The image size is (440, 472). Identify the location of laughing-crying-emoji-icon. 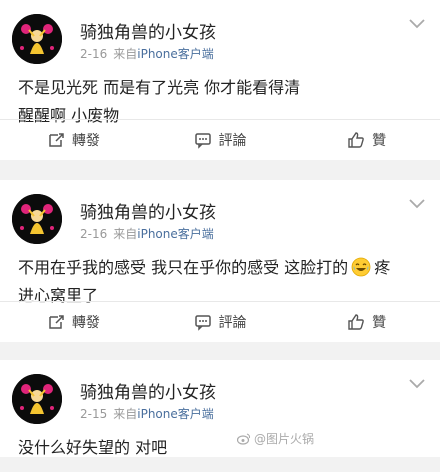
(361, 267).